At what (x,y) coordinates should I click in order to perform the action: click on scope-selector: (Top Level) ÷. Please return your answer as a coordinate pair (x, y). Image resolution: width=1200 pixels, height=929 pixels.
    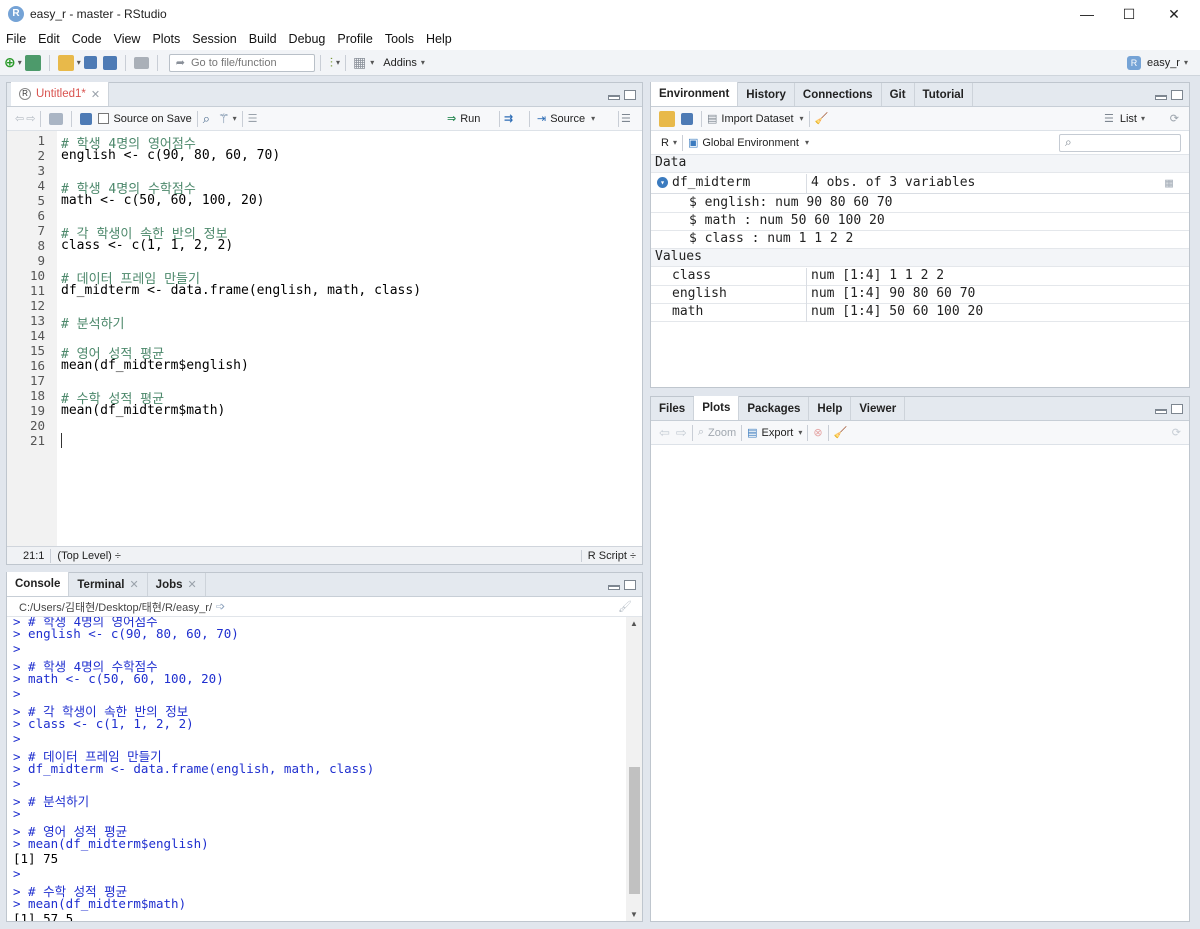
    Looking at the image, I should click on (89, 556).